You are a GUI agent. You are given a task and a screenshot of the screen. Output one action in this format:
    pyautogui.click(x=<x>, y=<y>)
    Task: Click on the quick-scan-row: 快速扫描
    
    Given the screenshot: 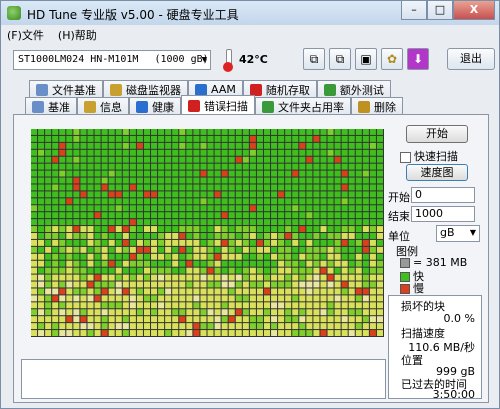 What is the action you would take?
    pyautogui.click(x=429, y=156)
    